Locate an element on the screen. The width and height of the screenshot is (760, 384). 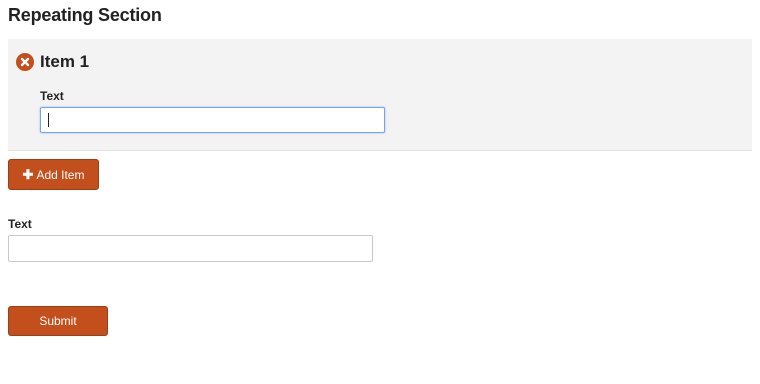
add-item-label: Add Item is located at coordinates (60, 175).